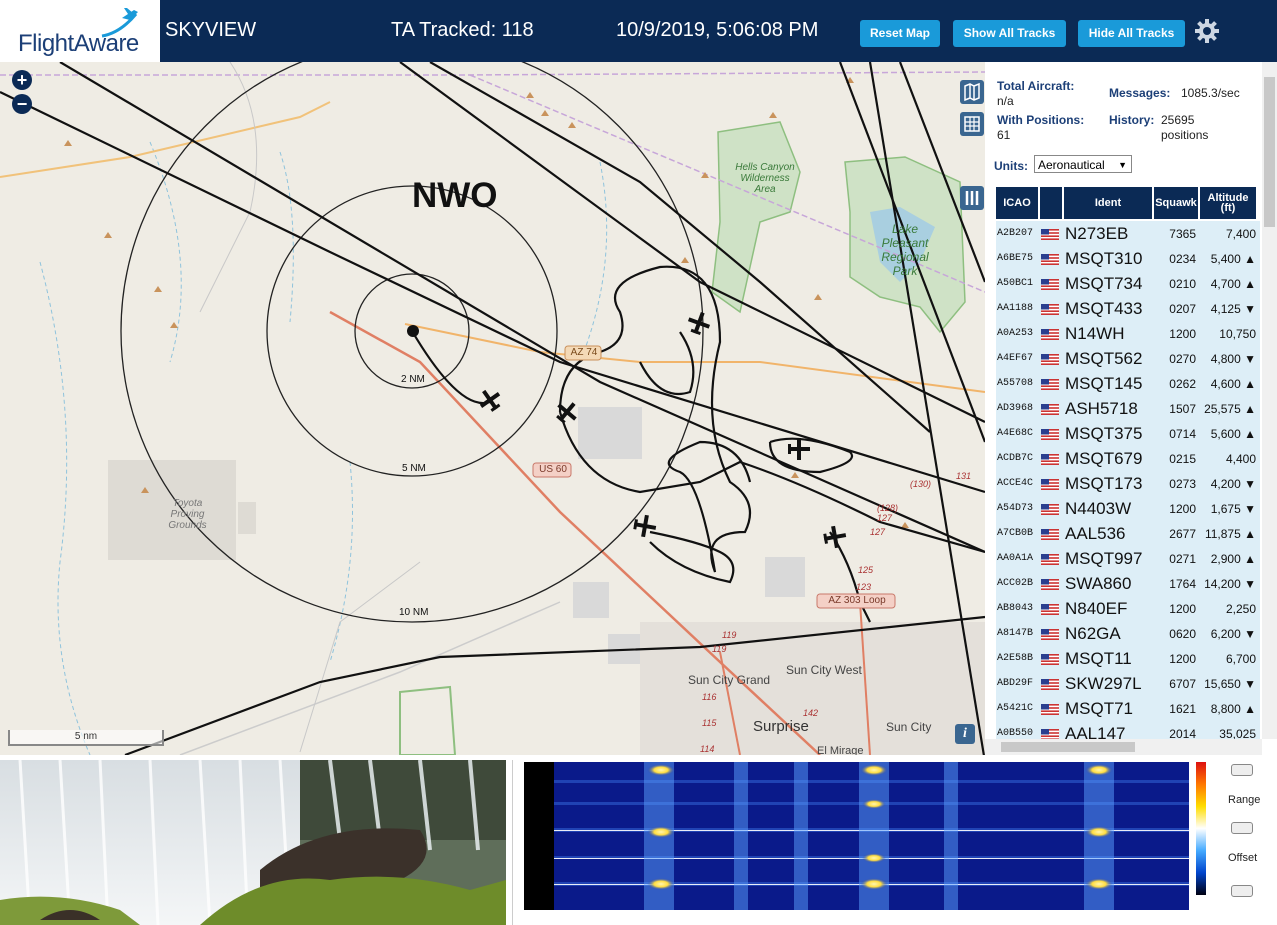  What do you see at coordinates (1104, 433) in the screenshot?
I see `ident-cell: MSQT375` at bounding box center [1104, 433].